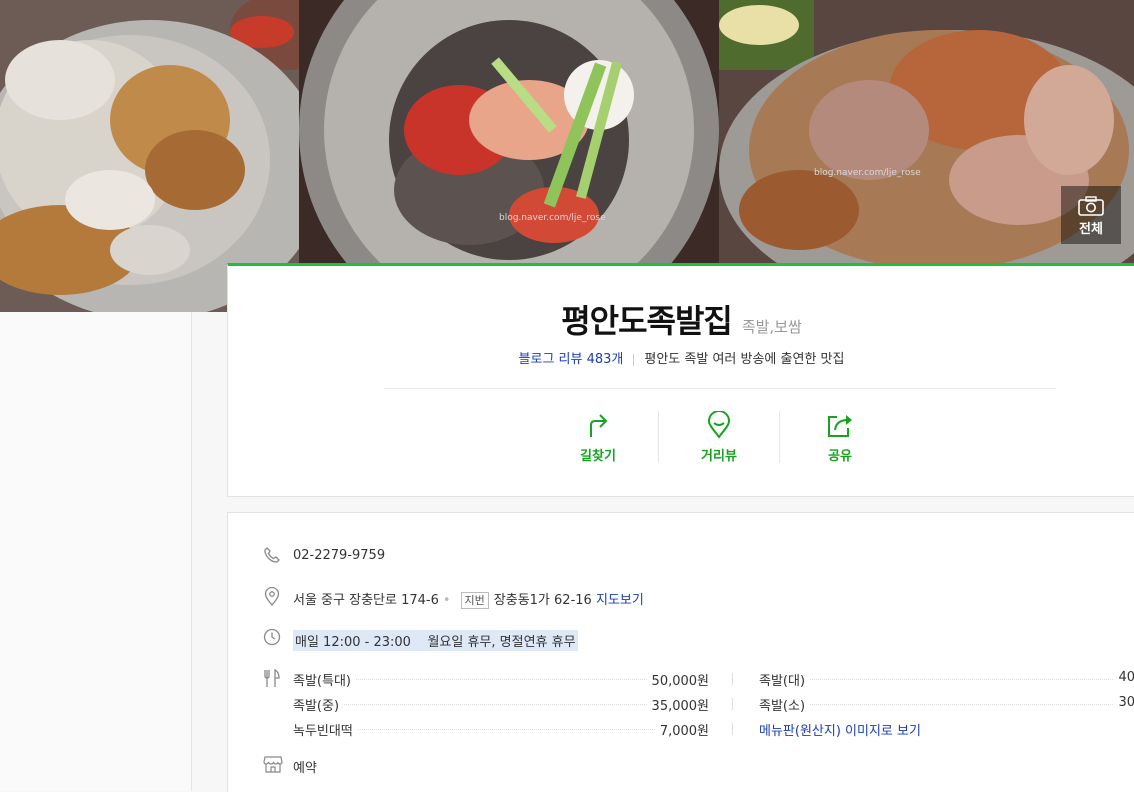 The height and width of the screenshot is (792, 1134). I want to click on menu-item-price: 35,000원, so click(678, 704).